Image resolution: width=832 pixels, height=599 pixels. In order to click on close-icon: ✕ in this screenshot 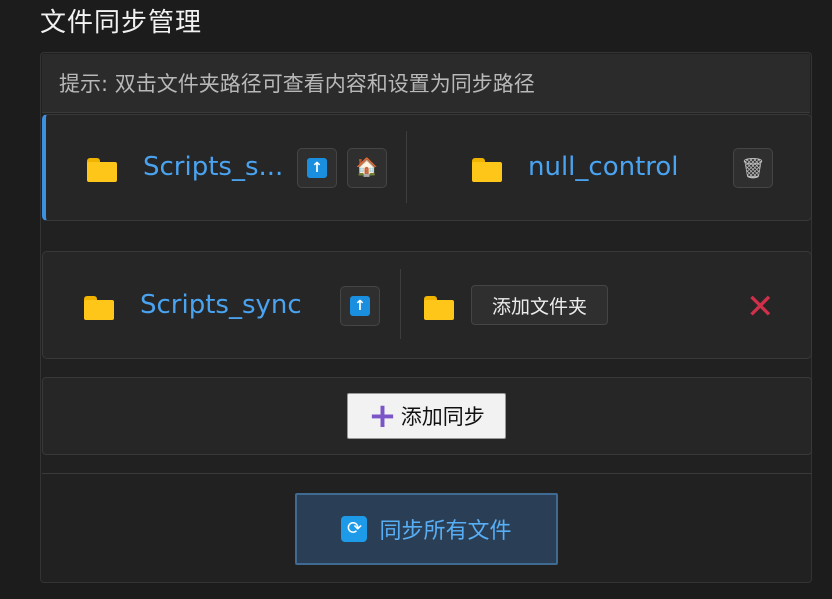, I will do `click(760, 307)`.